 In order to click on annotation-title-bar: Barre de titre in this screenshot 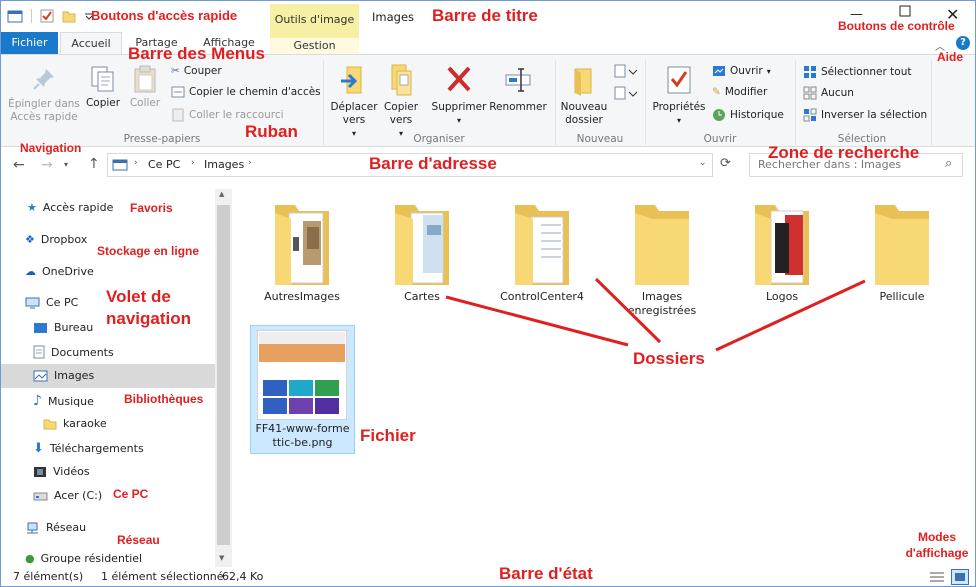, I will do `click(485, 15)`.